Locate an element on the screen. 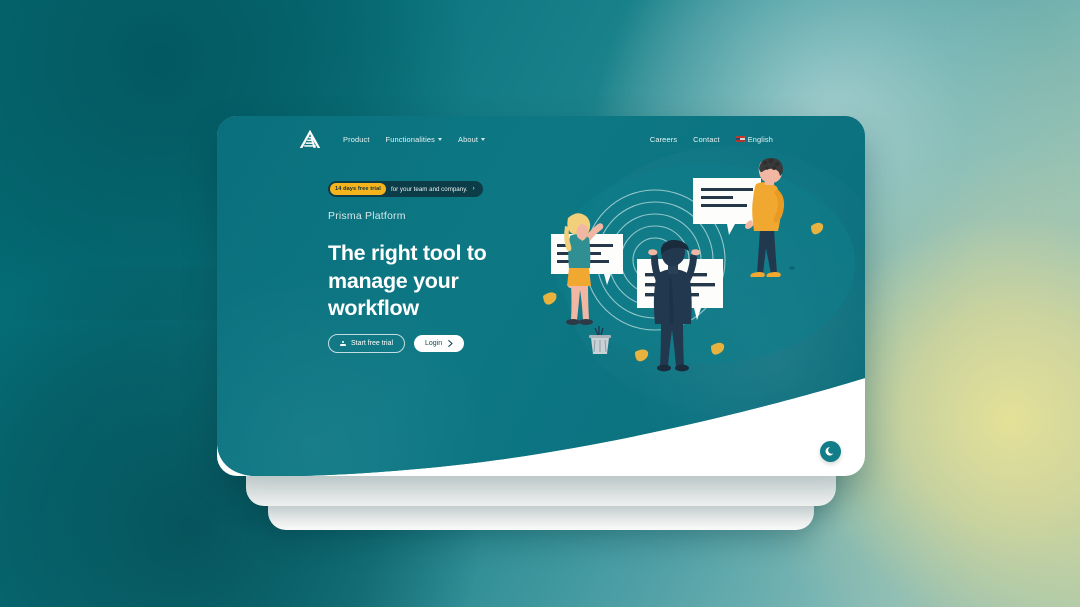 The height and width of the screenshot is (607, 1080). nav-left-items: Product Functionalities About is located at coordinates (414, 139).